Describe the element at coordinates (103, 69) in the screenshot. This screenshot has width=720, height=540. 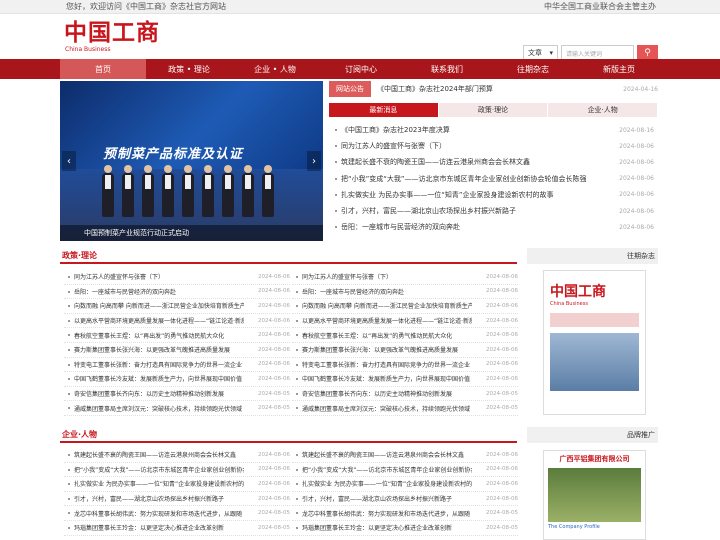
I see `nav-item-home: 首页` at that location.